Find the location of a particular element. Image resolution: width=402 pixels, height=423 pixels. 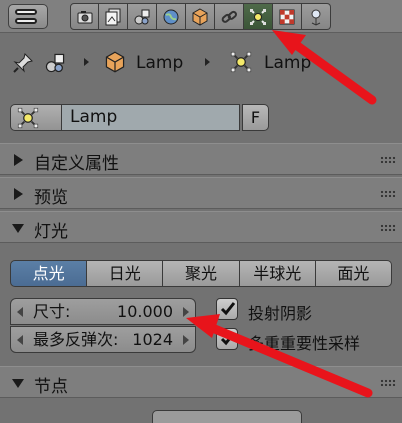

render-layers-tab is located at coordinates (113, 16).